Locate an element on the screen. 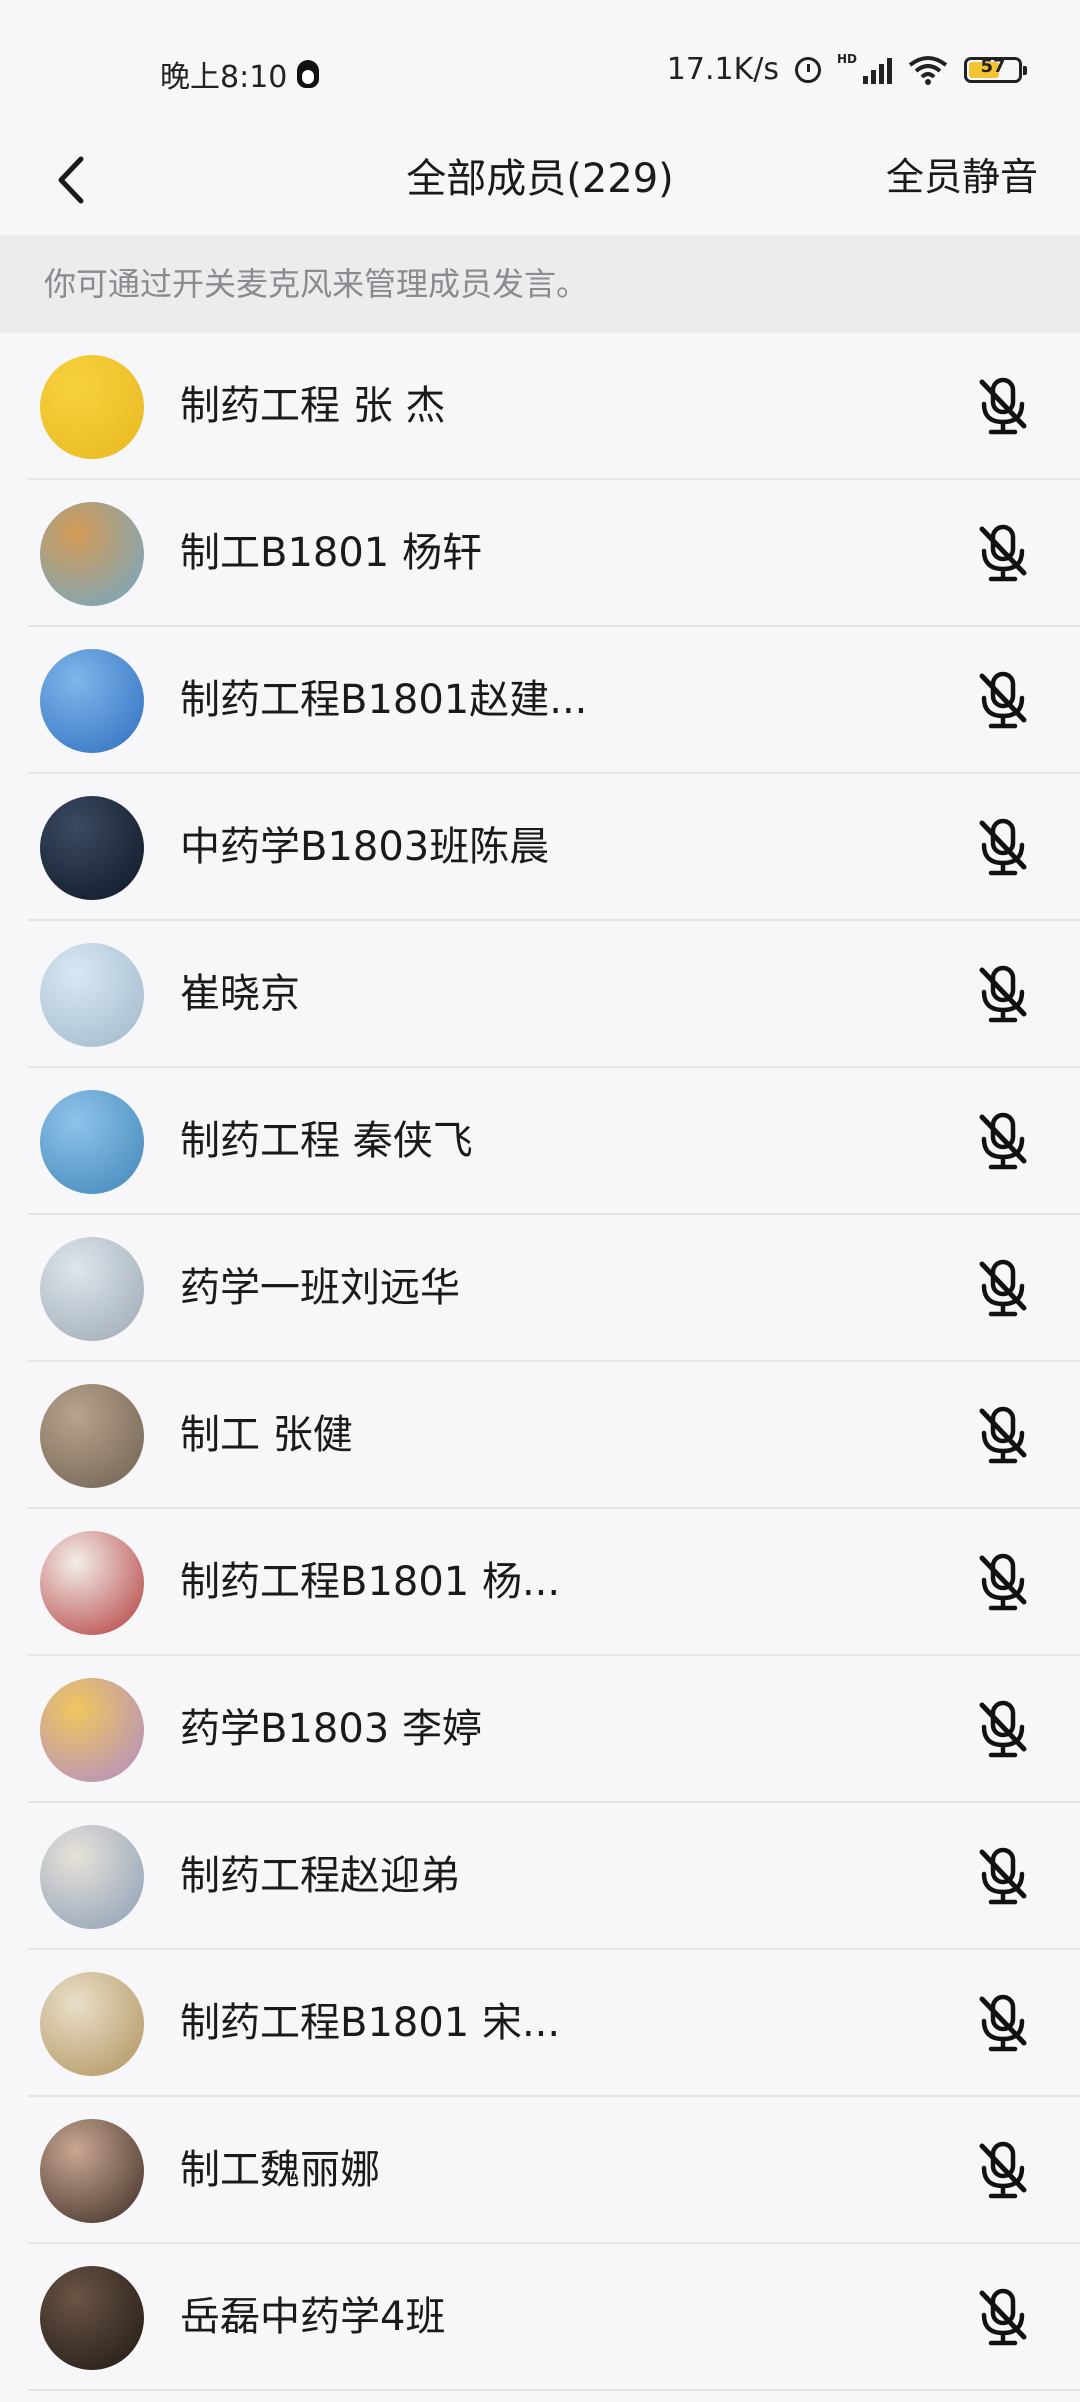 This screenshot has height=2402, width=1080. battery-icon: 57 is located at coordinates (995, 69).